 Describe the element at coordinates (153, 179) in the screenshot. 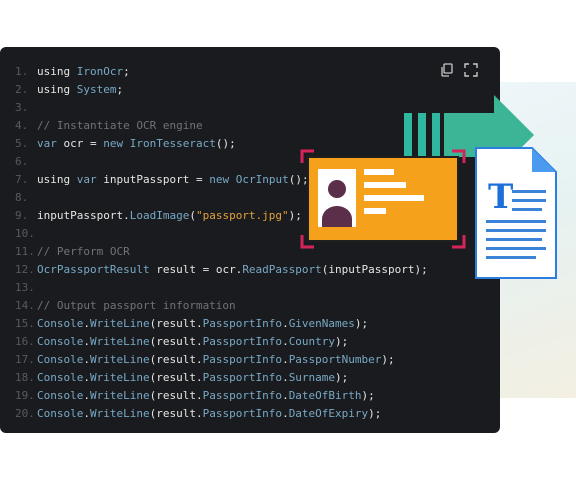

I see `code-token: inputPassport =` at that location.